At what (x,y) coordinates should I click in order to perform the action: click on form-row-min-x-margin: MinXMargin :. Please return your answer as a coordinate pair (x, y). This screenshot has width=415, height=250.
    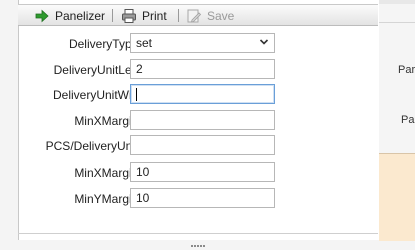
    Looking at the image, I should click on (198, 121).